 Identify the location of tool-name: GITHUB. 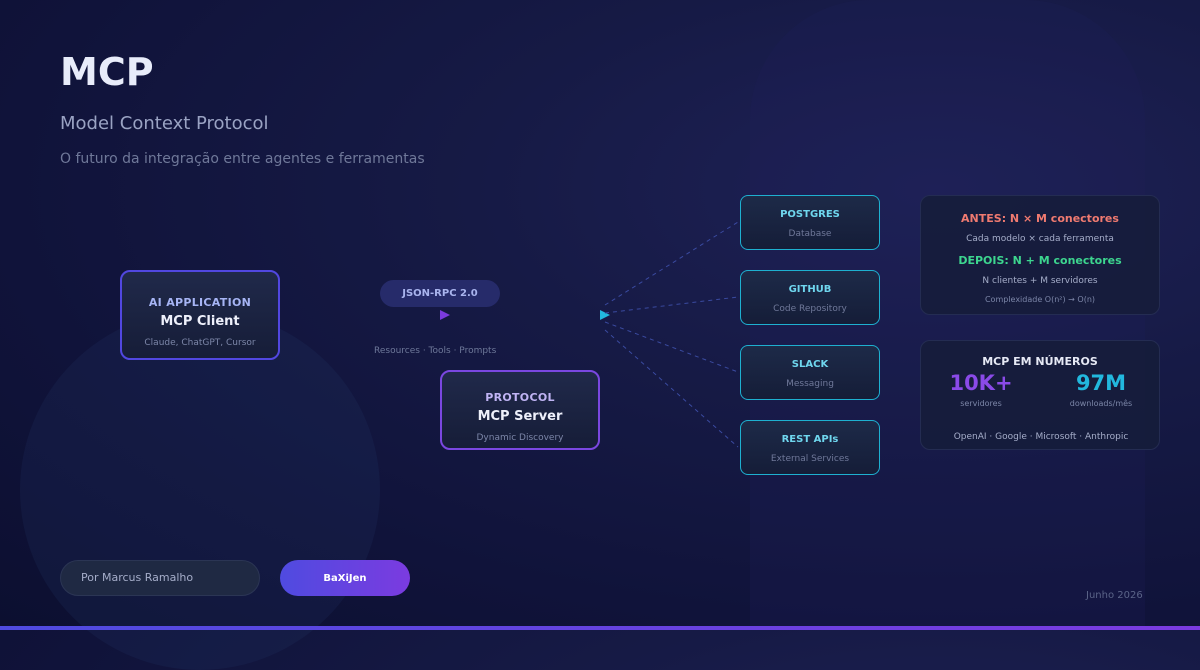
(810, 289).